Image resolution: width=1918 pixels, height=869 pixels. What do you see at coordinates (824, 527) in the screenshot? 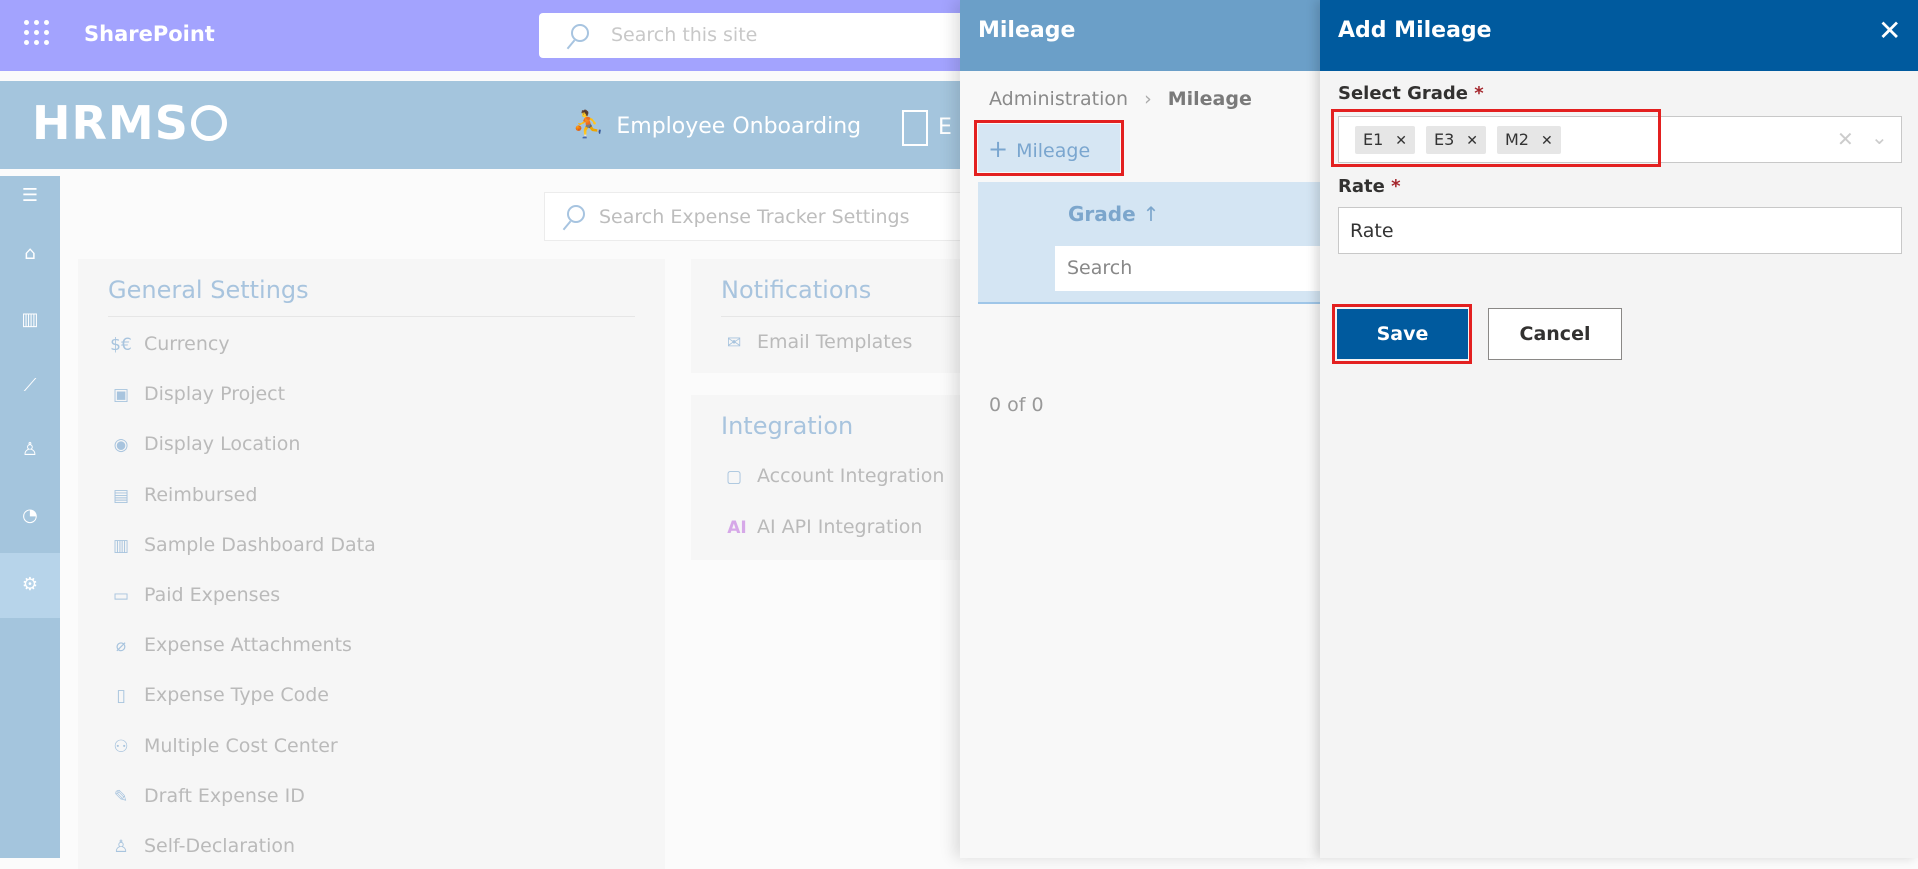
I see `settings-item-ai-api-integration: AI AI API Integration` at bounding box center [824, 527].